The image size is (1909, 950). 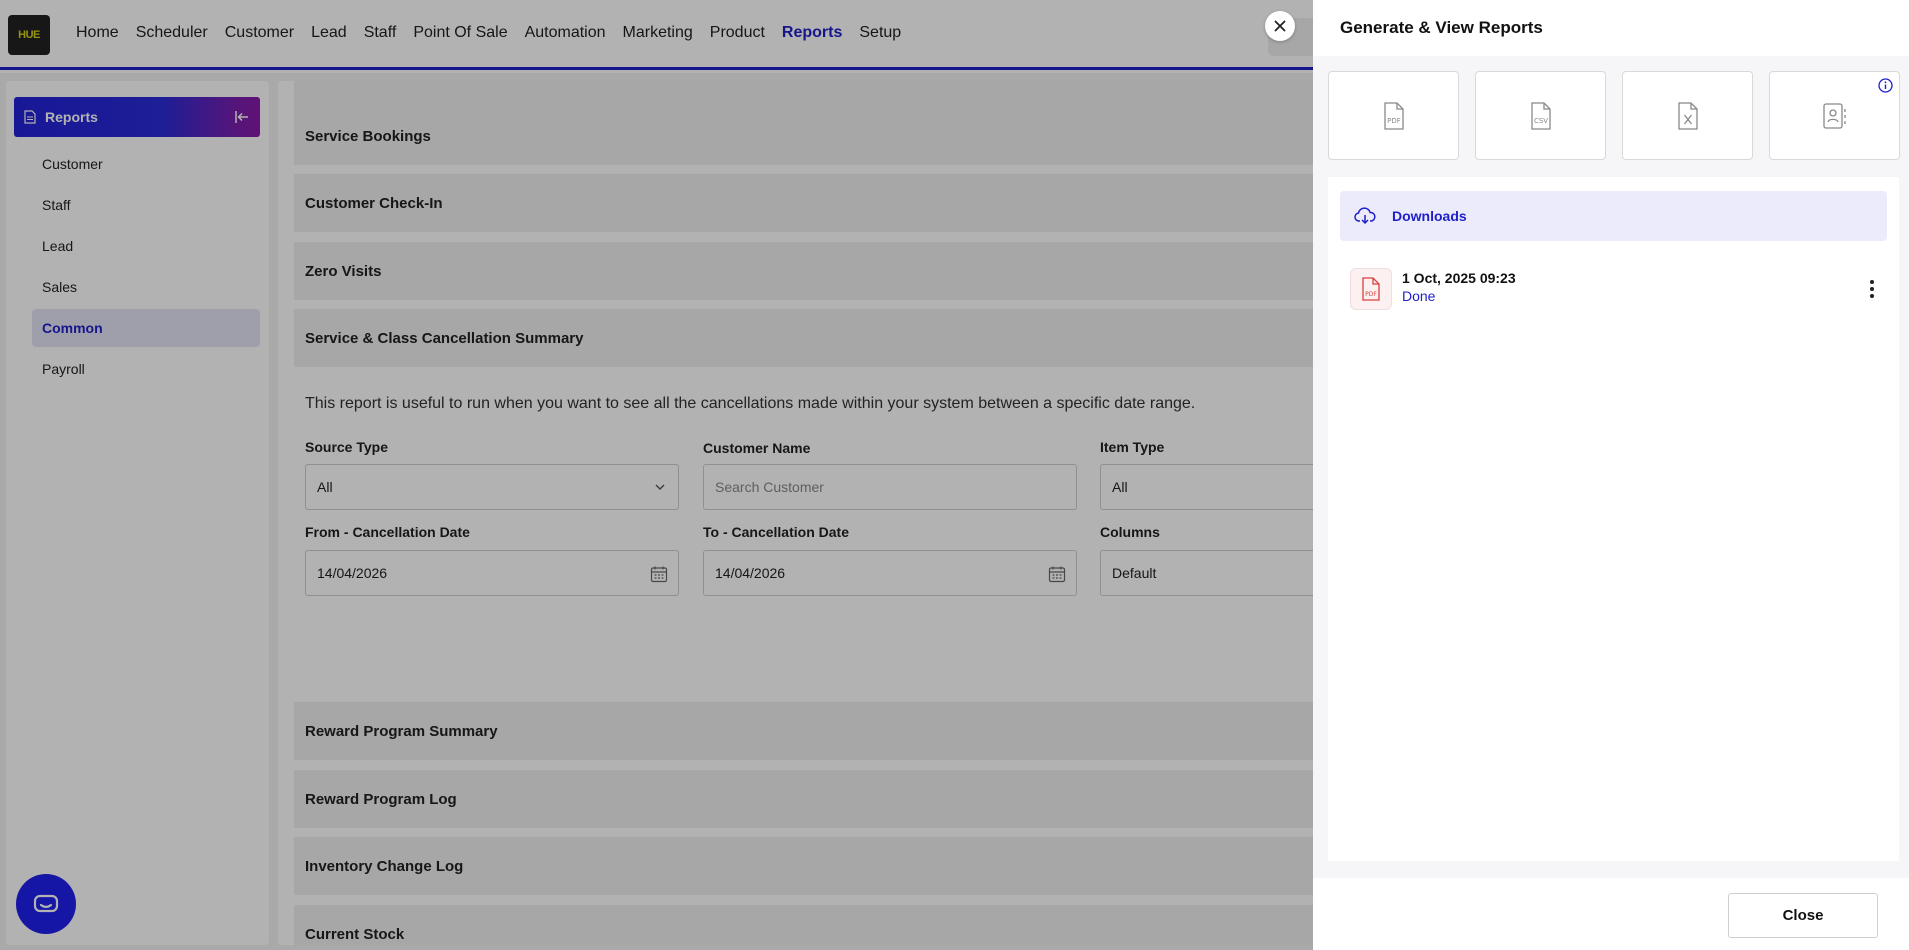 I want to click on close-button: Close, so click(x=1803, y=915).